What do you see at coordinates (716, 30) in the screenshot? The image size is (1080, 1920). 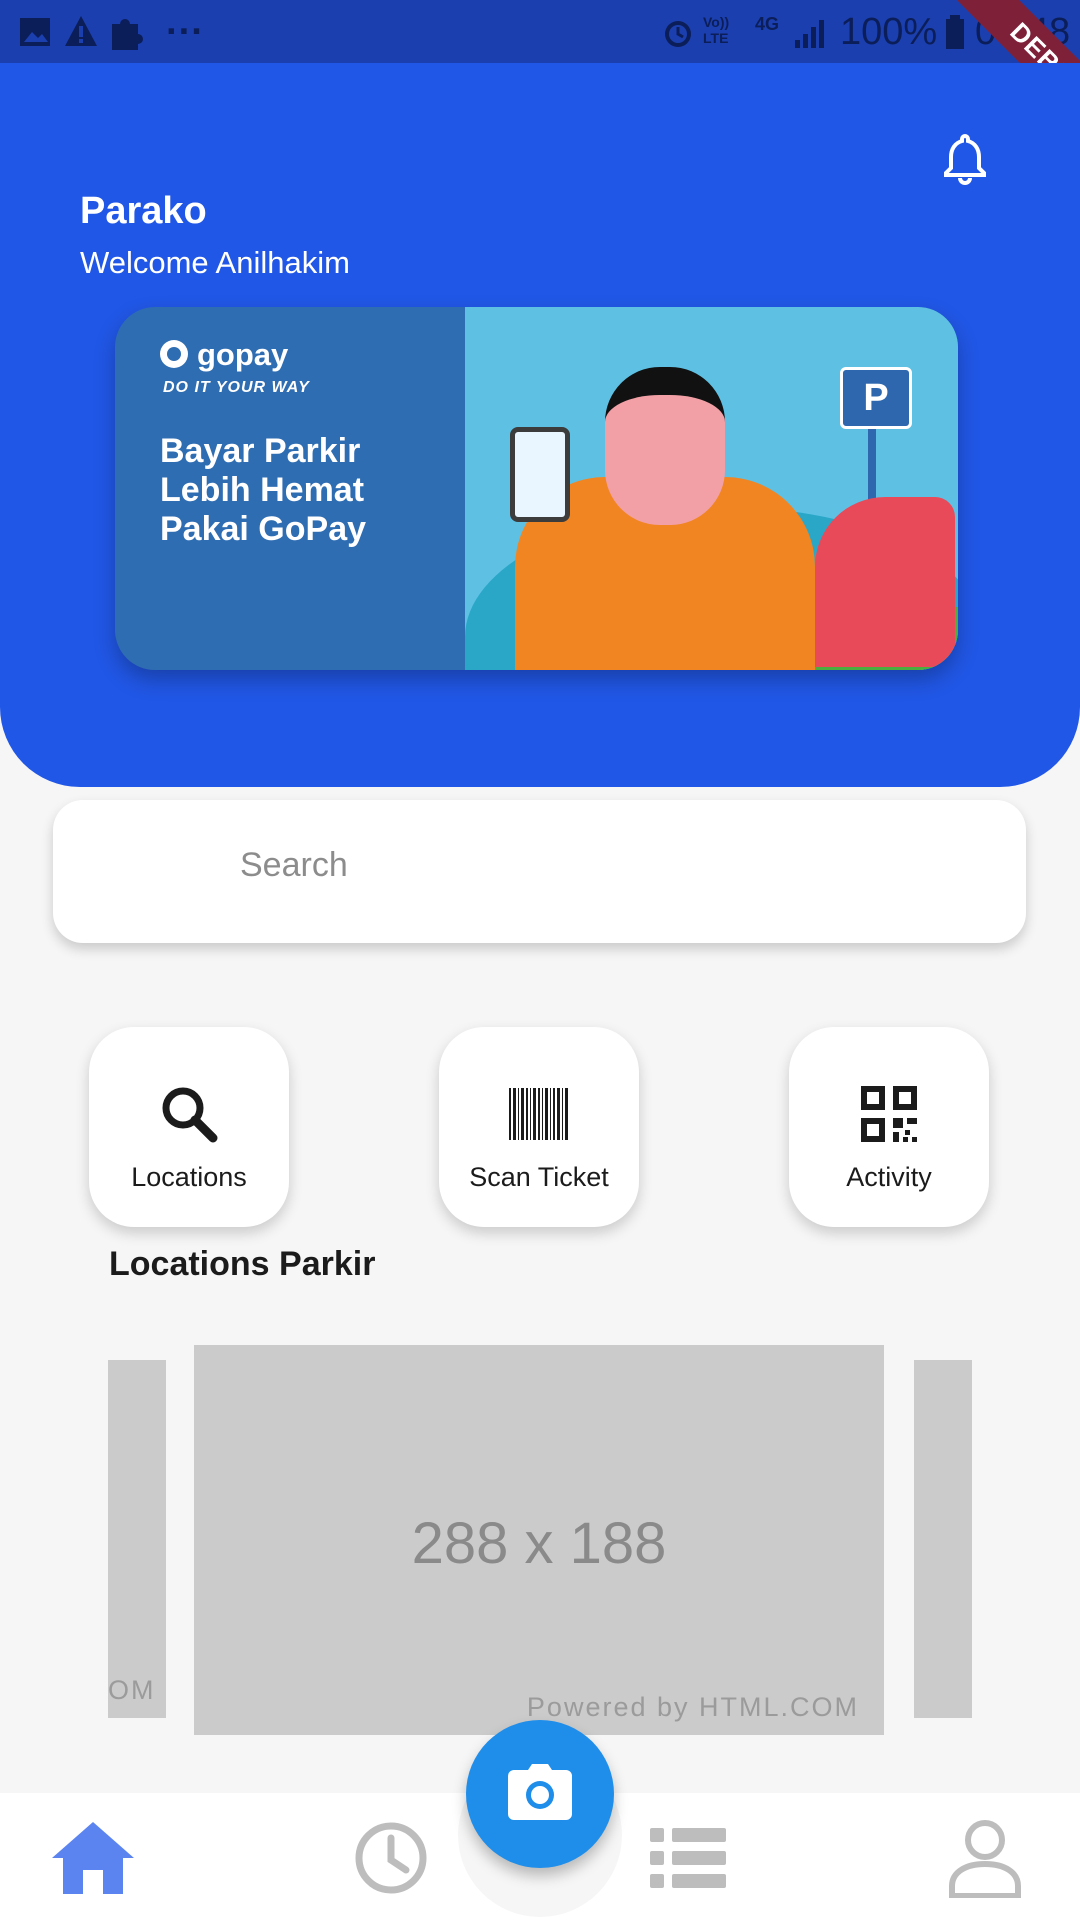 I see `volte-indicator: Vo)) LTE` at bounding box center [716, 30].